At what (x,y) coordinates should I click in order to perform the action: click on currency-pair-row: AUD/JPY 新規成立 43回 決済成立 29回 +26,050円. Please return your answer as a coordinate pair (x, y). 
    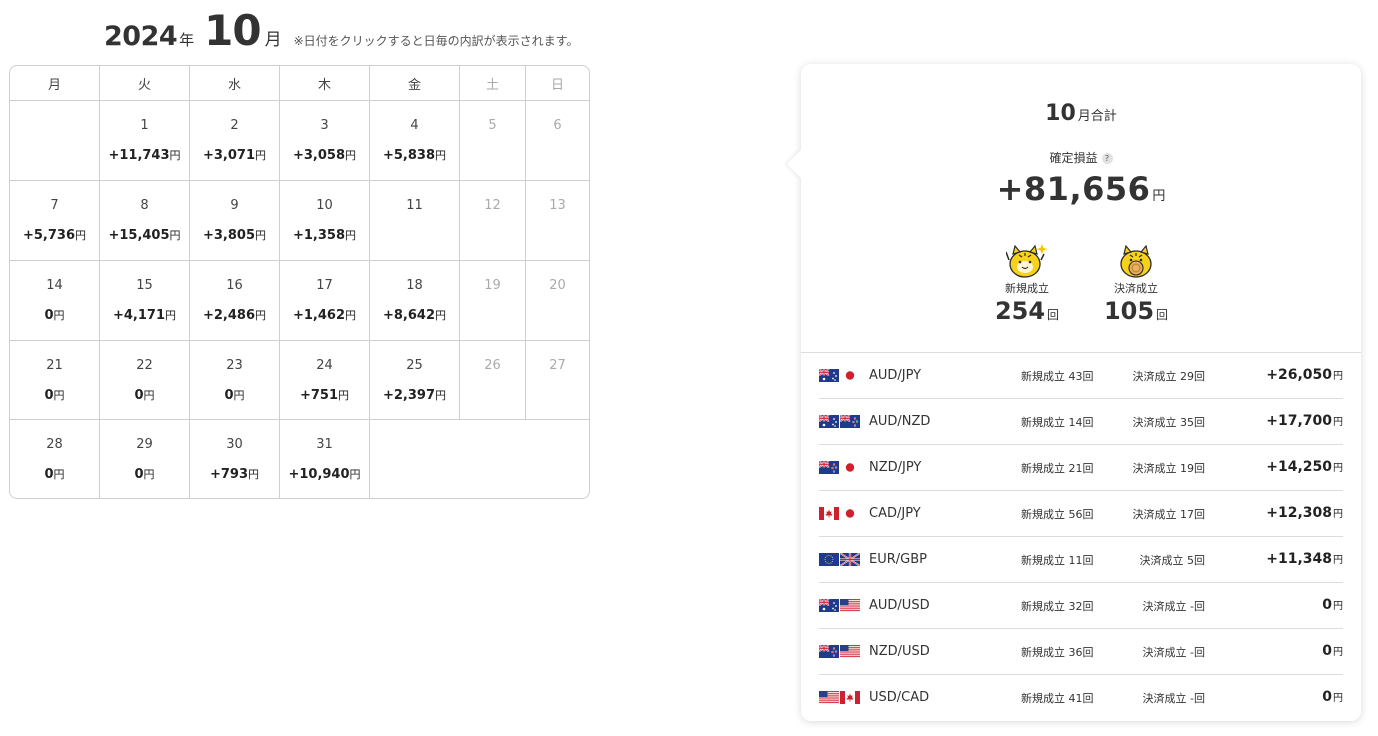
    Looking at the image, I should click on (1081, 376).